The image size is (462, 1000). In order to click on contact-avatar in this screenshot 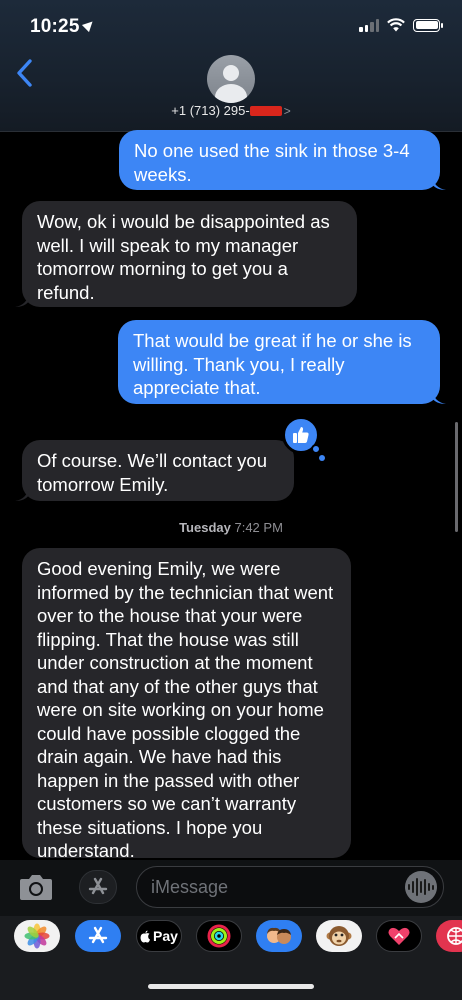, I will do `click(231, 79)`.